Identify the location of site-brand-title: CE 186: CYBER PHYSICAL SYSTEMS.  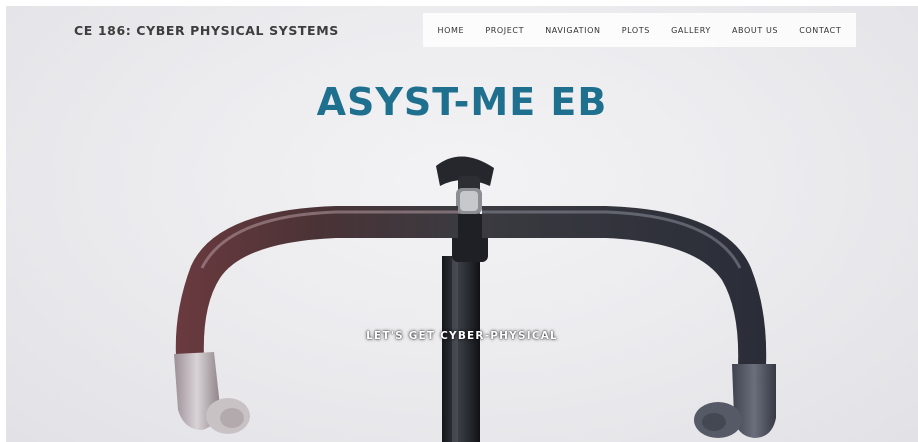
(206, 30).